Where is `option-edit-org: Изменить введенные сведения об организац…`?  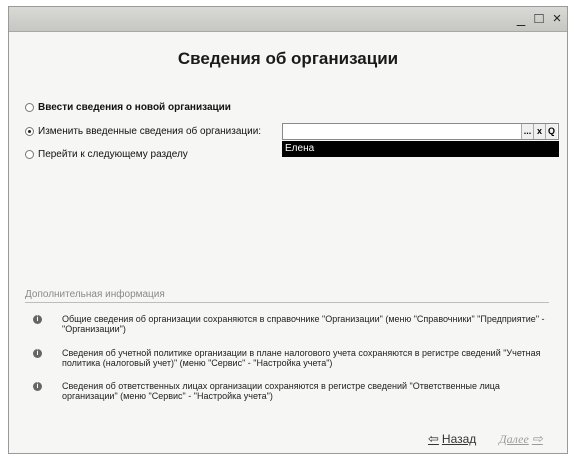 option-edit-org: Изменить введенные сведения об организац… is located at coordinates (143, 131).